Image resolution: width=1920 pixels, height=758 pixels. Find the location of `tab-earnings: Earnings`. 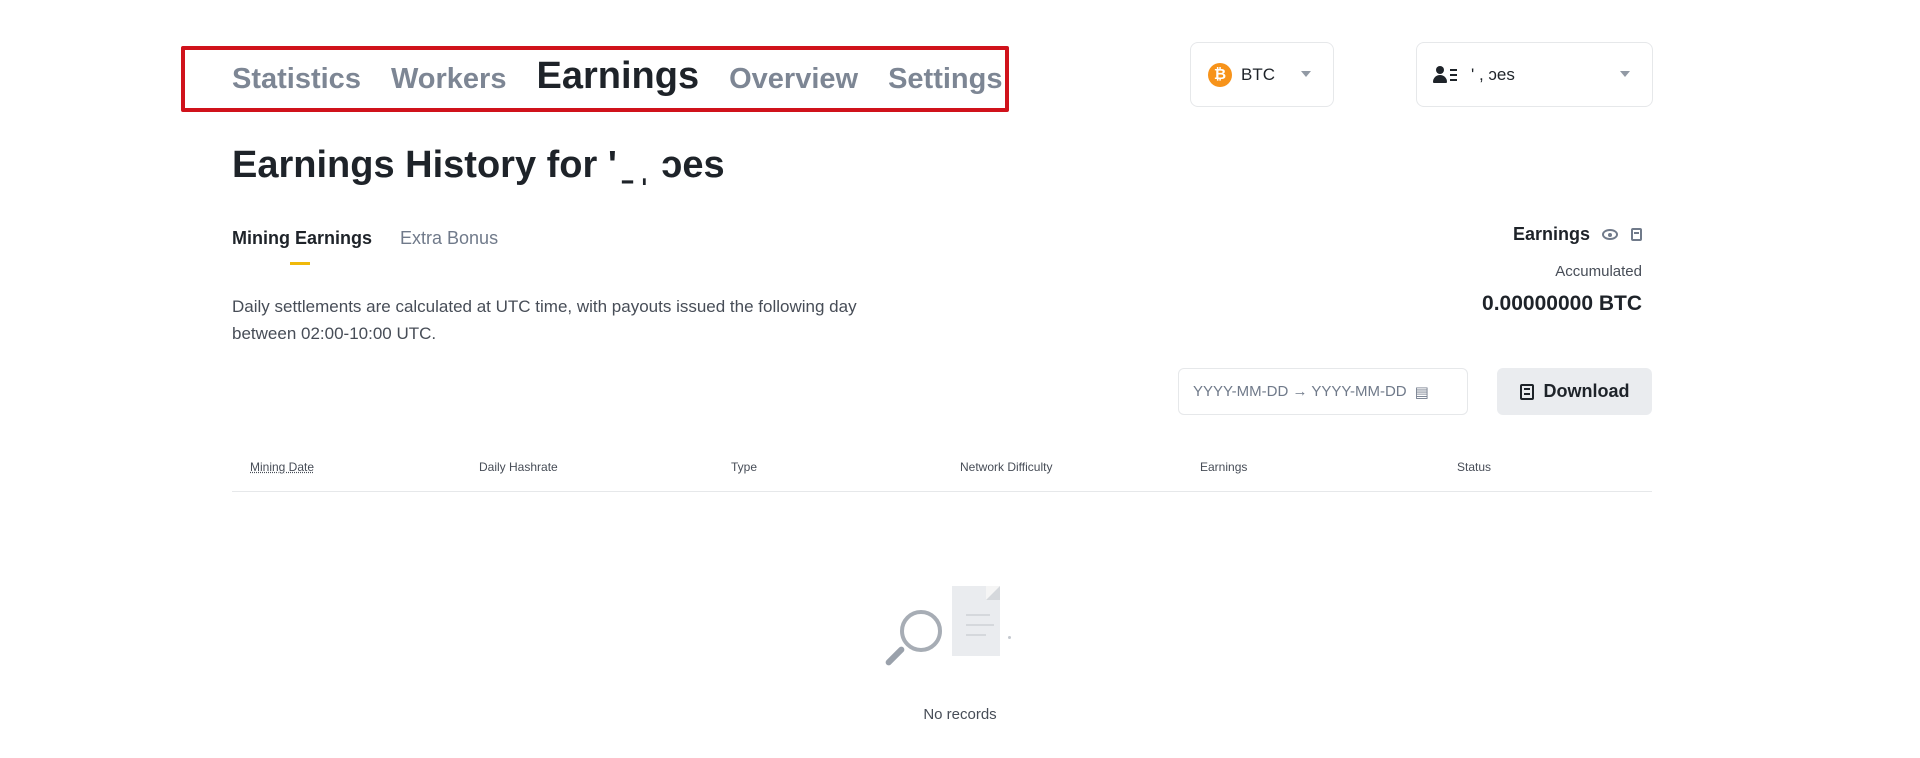

tab-earnings: Earnings is located at coordinates (617, 76).